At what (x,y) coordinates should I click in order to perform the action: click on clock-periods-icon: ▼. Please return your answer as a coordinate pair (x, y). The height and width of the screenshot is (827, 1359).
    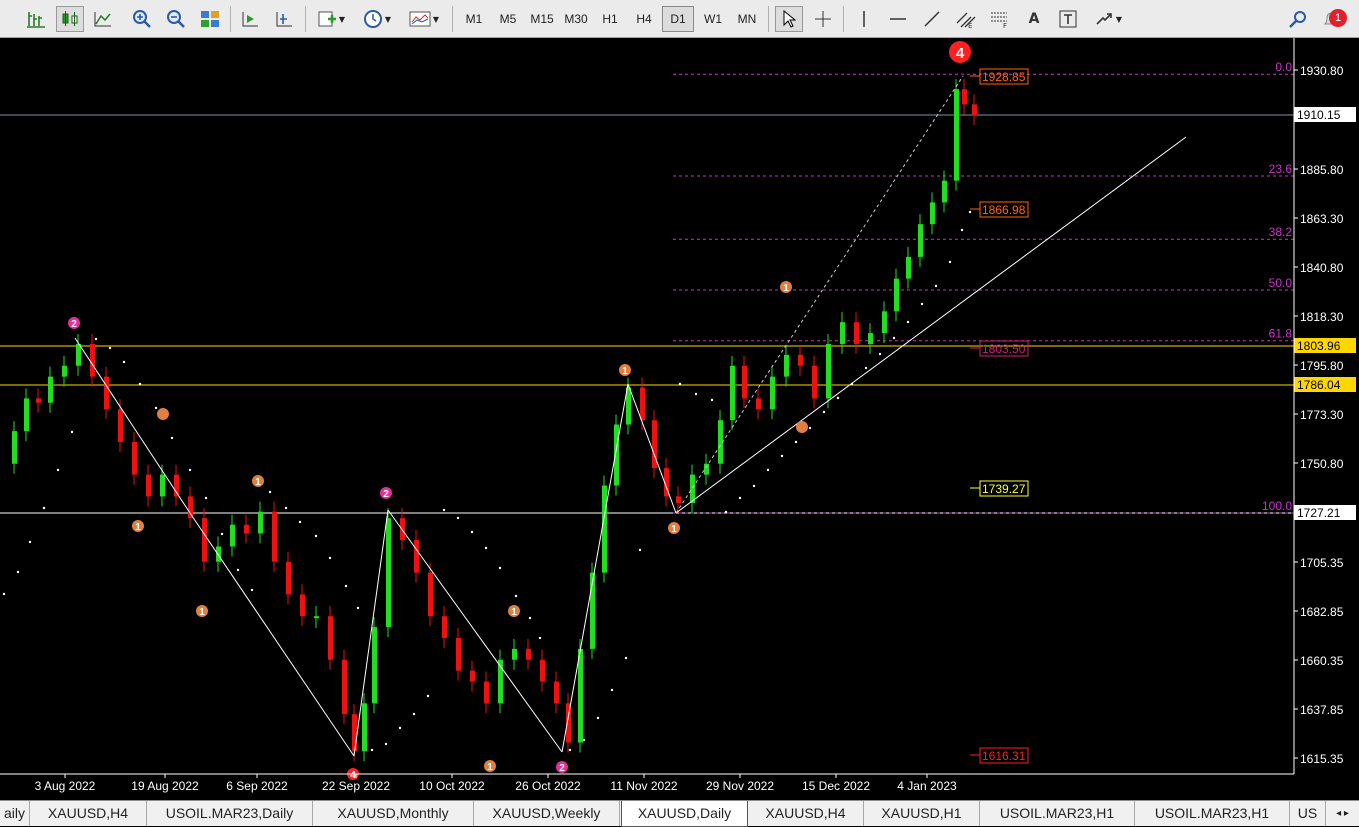
    Looking at the image, I should click on (377, 19).